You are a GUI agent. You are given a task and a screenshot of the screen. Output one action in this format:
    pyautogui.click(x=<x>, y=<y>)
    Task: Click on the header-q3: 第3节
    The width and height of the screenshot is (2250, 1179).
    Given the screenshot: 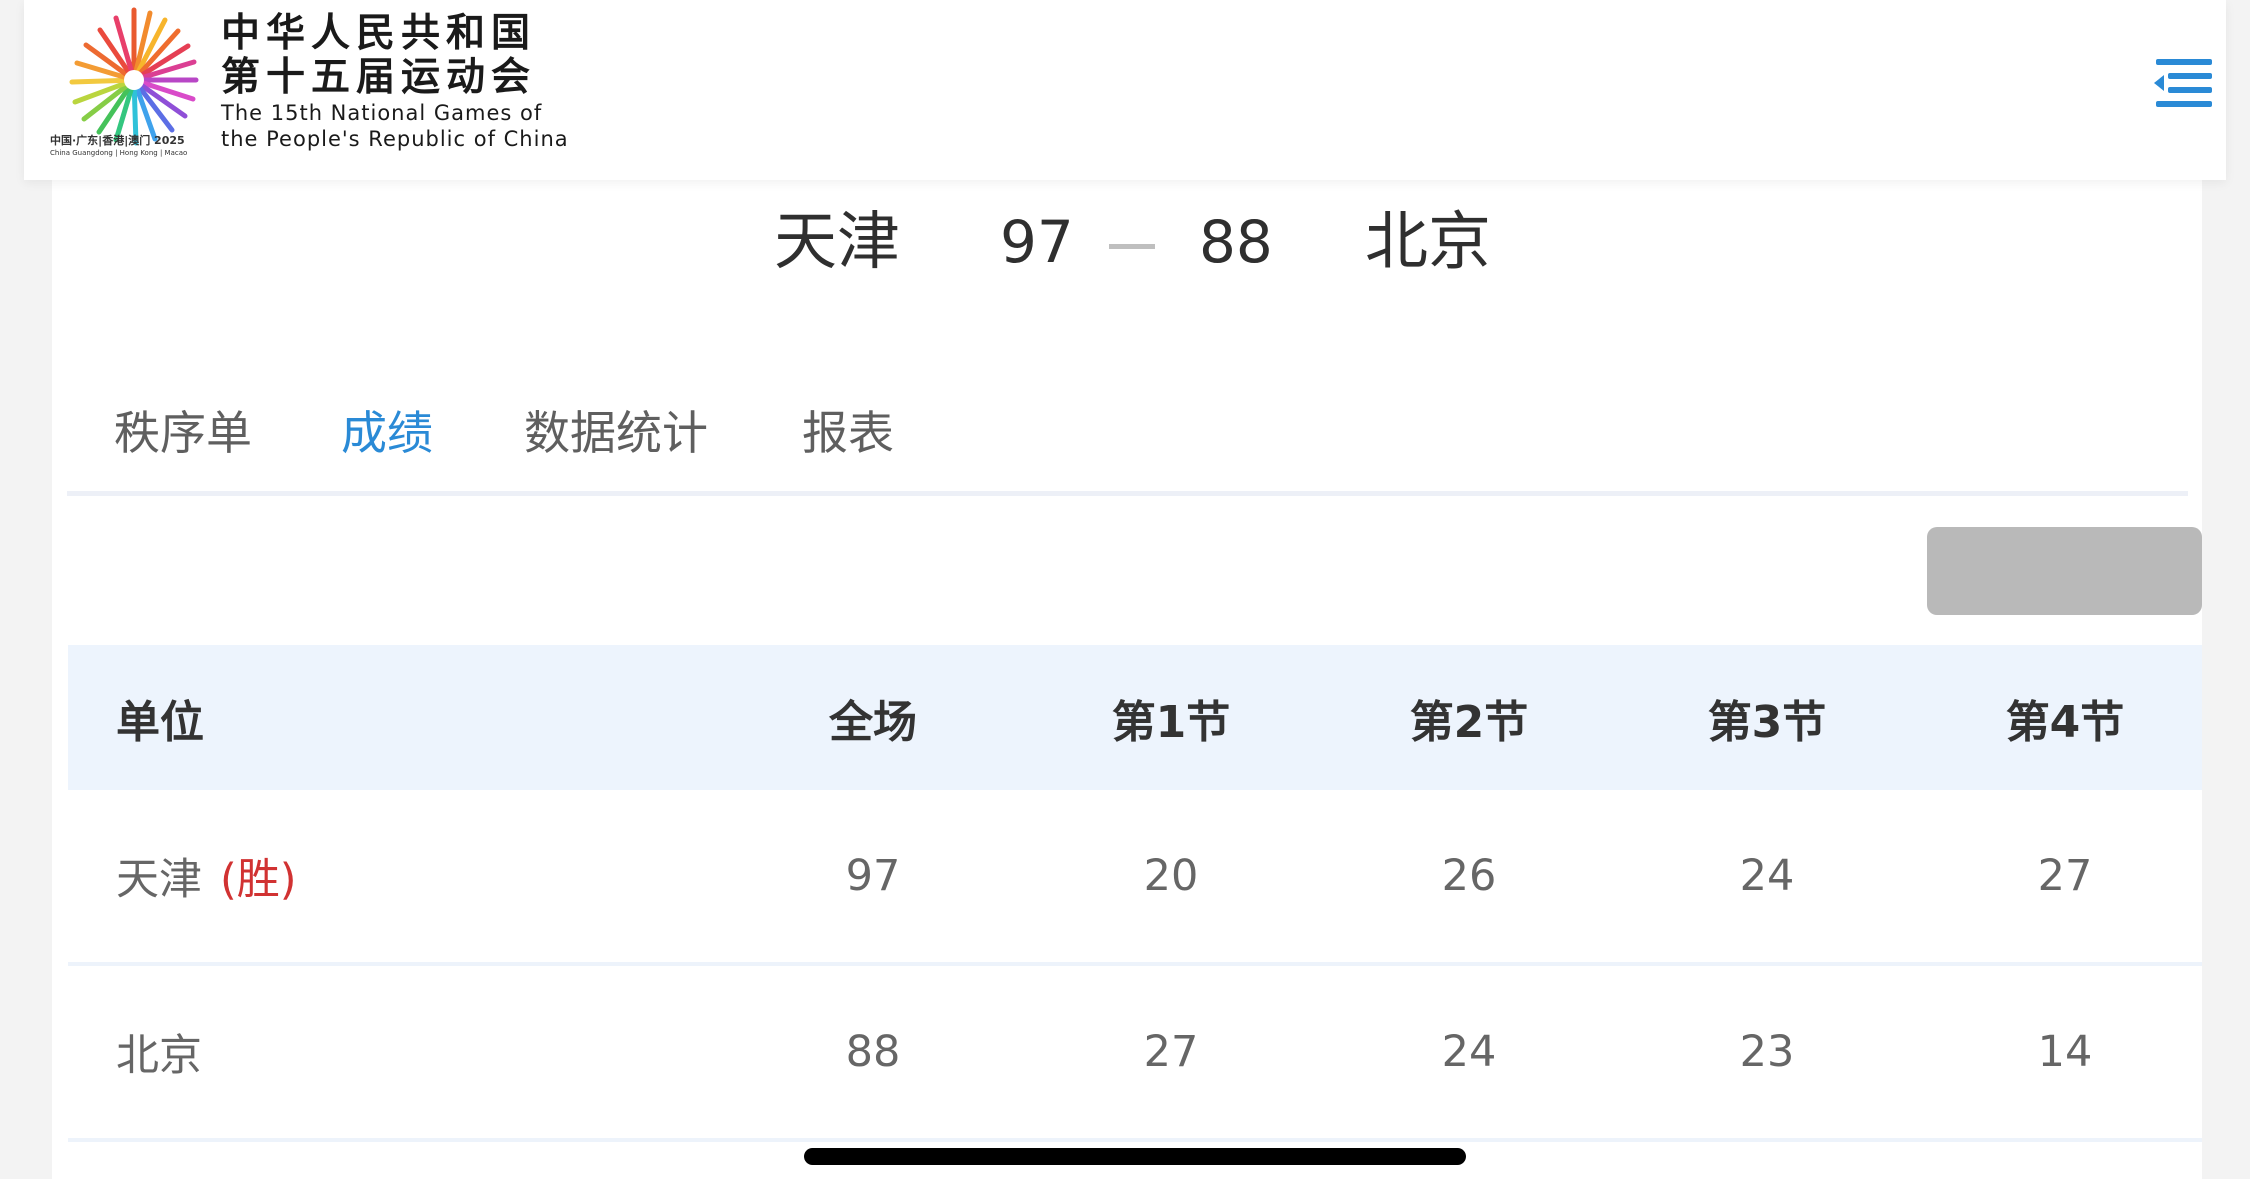 What is the action you would take?
    pyautogui.click(x=1767, y=722)
    